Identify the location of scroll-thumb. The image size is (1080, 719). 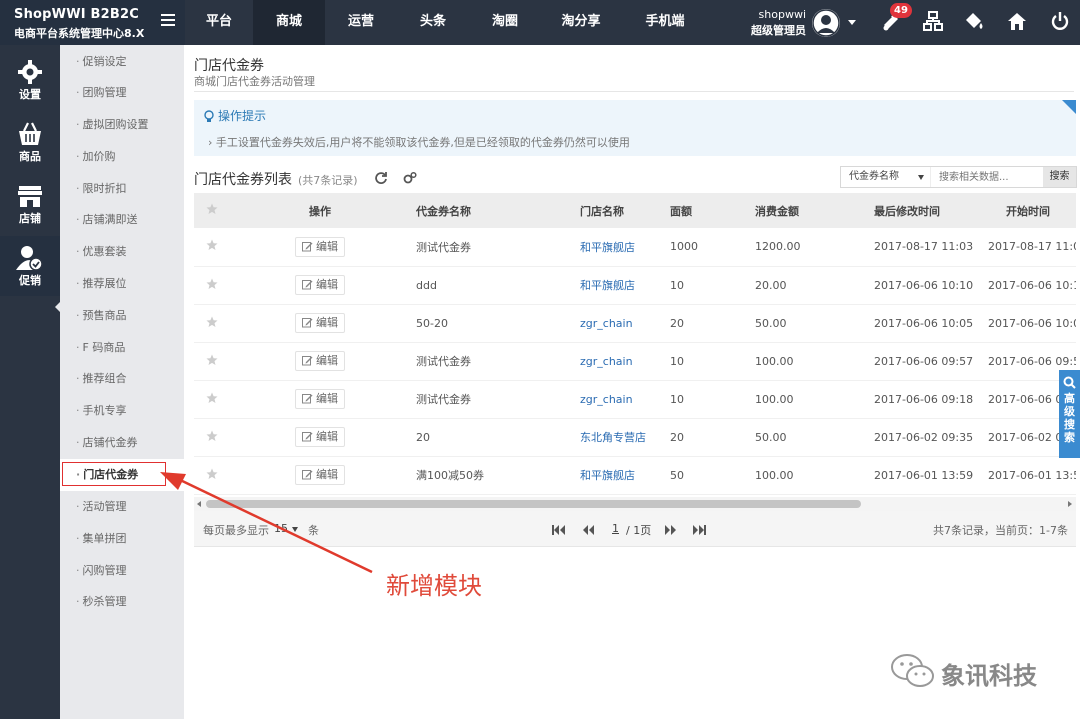
(533, 504).